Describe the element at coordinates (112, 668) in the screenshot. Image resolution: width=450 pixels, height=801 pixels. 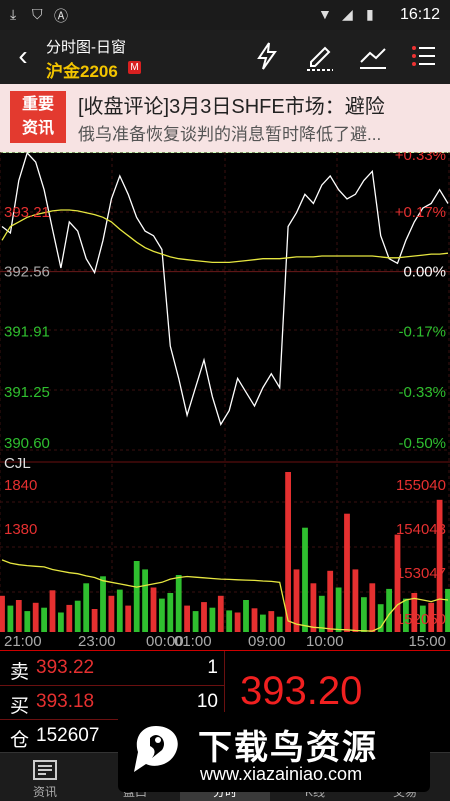
I see `sell-row: 卖 393.22 1` at that location.